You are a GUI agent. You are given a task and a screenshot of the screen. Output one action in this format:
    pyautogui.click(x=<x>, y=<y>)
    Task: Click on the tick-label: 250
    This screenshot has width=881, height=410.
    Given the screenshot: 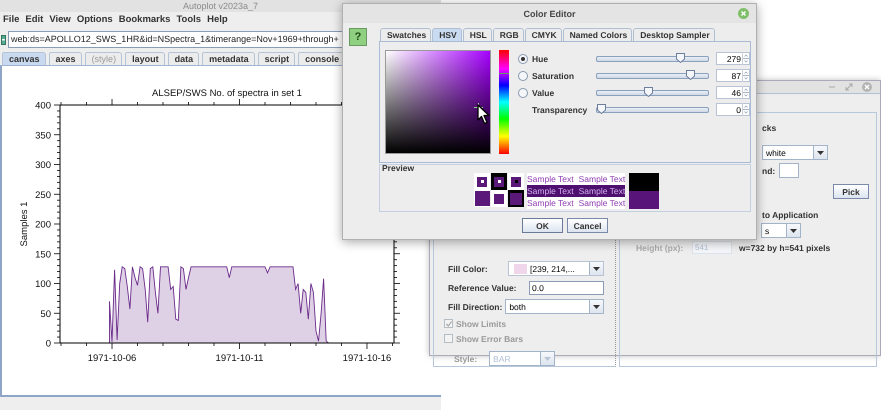 What is the action you would take?
    pyautogui.click(x=43, y=195)
    